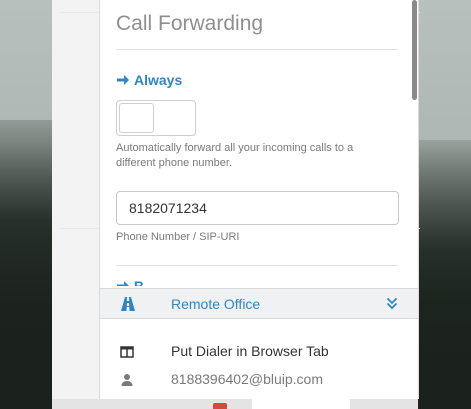  What do you see at coordinates (301, 404) in the screenshot?
I see `bottom-active-tab` at bounding box center [301, 404].